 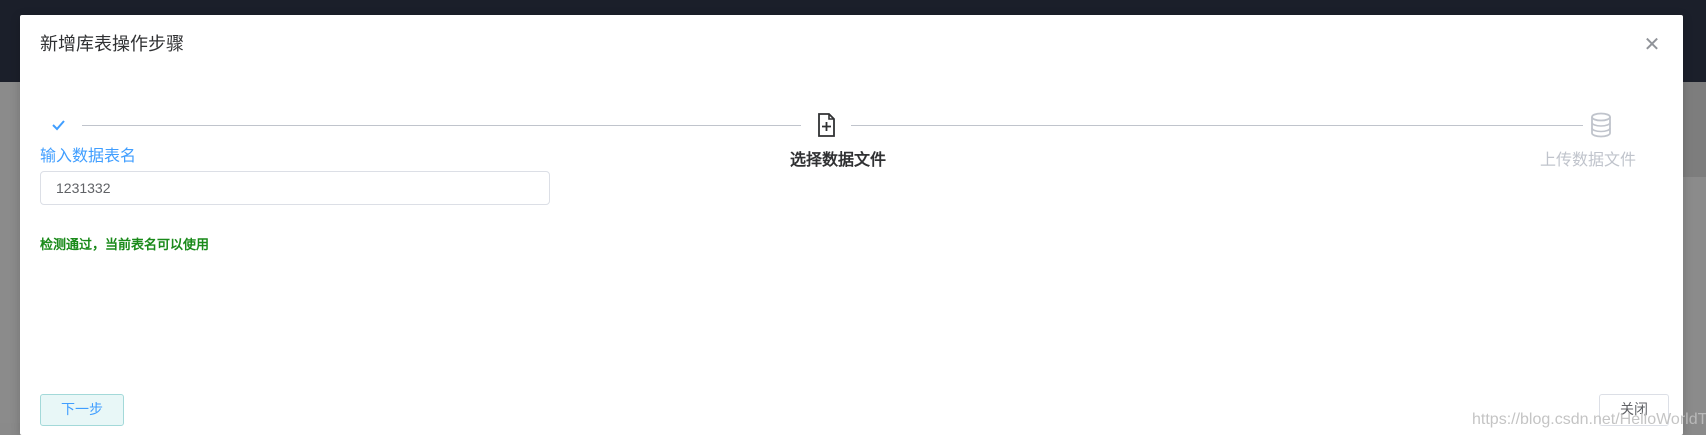 What do you see at coordinates (82, 410) in the screenshot?
I see `next-step-button: 下一步` at bounding box center [82, 410].